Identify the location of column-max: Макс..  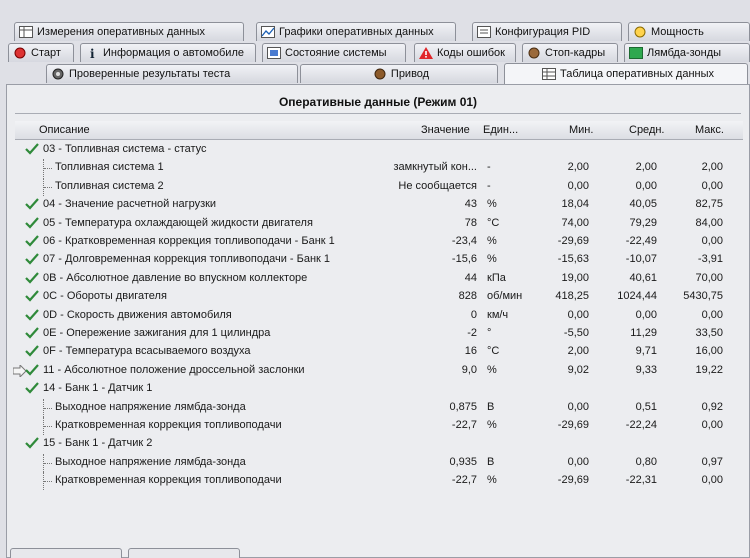
(709, 130).